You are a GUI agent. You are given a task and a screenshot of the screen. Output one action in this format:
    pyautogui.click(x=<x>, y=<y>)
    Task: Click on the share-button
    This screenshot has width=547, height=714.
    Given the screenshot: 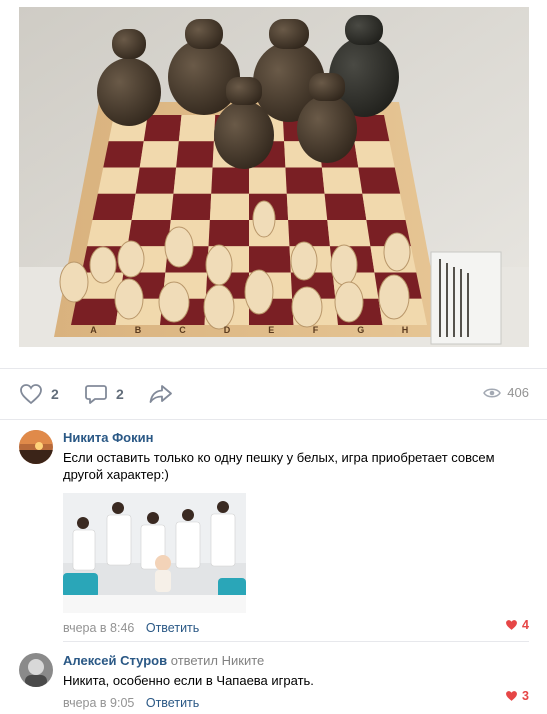 What is the action you would take?
    pyautogui.click(x=161, y=394)
    